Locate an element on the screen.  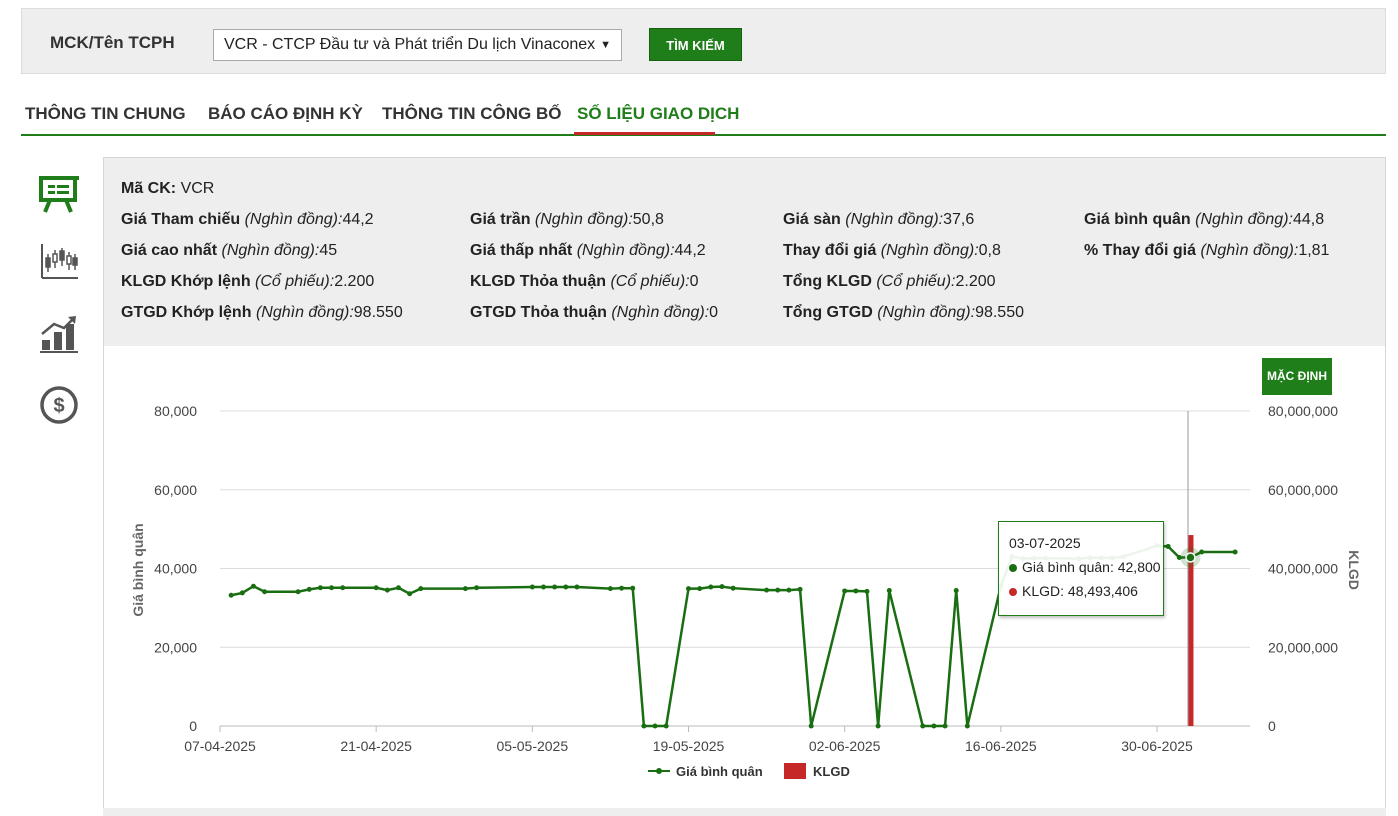
y-tick-label: 40,000 is located at coordinates (175, 569).